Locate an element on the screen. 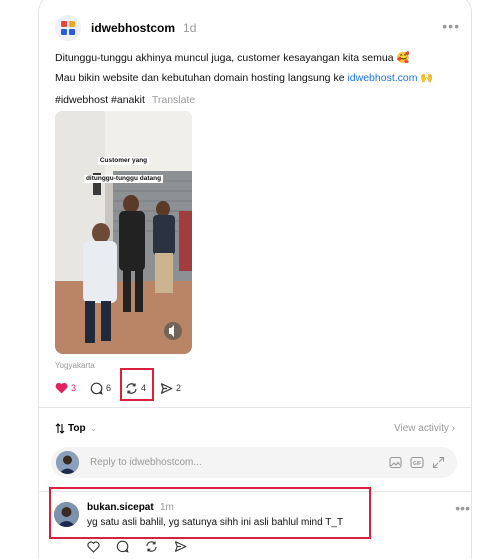 This screenshot has width=500, height=559. post-video: Customer yang ditunggu-tunggu datang is located at coordinates (123, 232).